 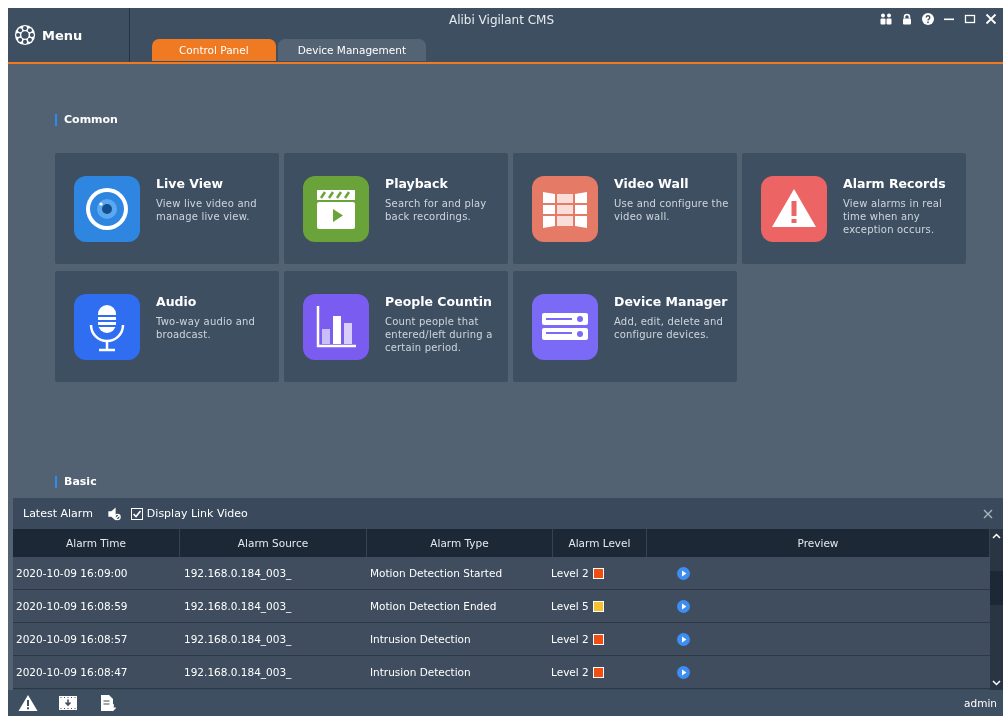 What do you see at coordinates (25, 35) in the screenshot?
I see `aperture-icon` at bounding box center [25, 35].